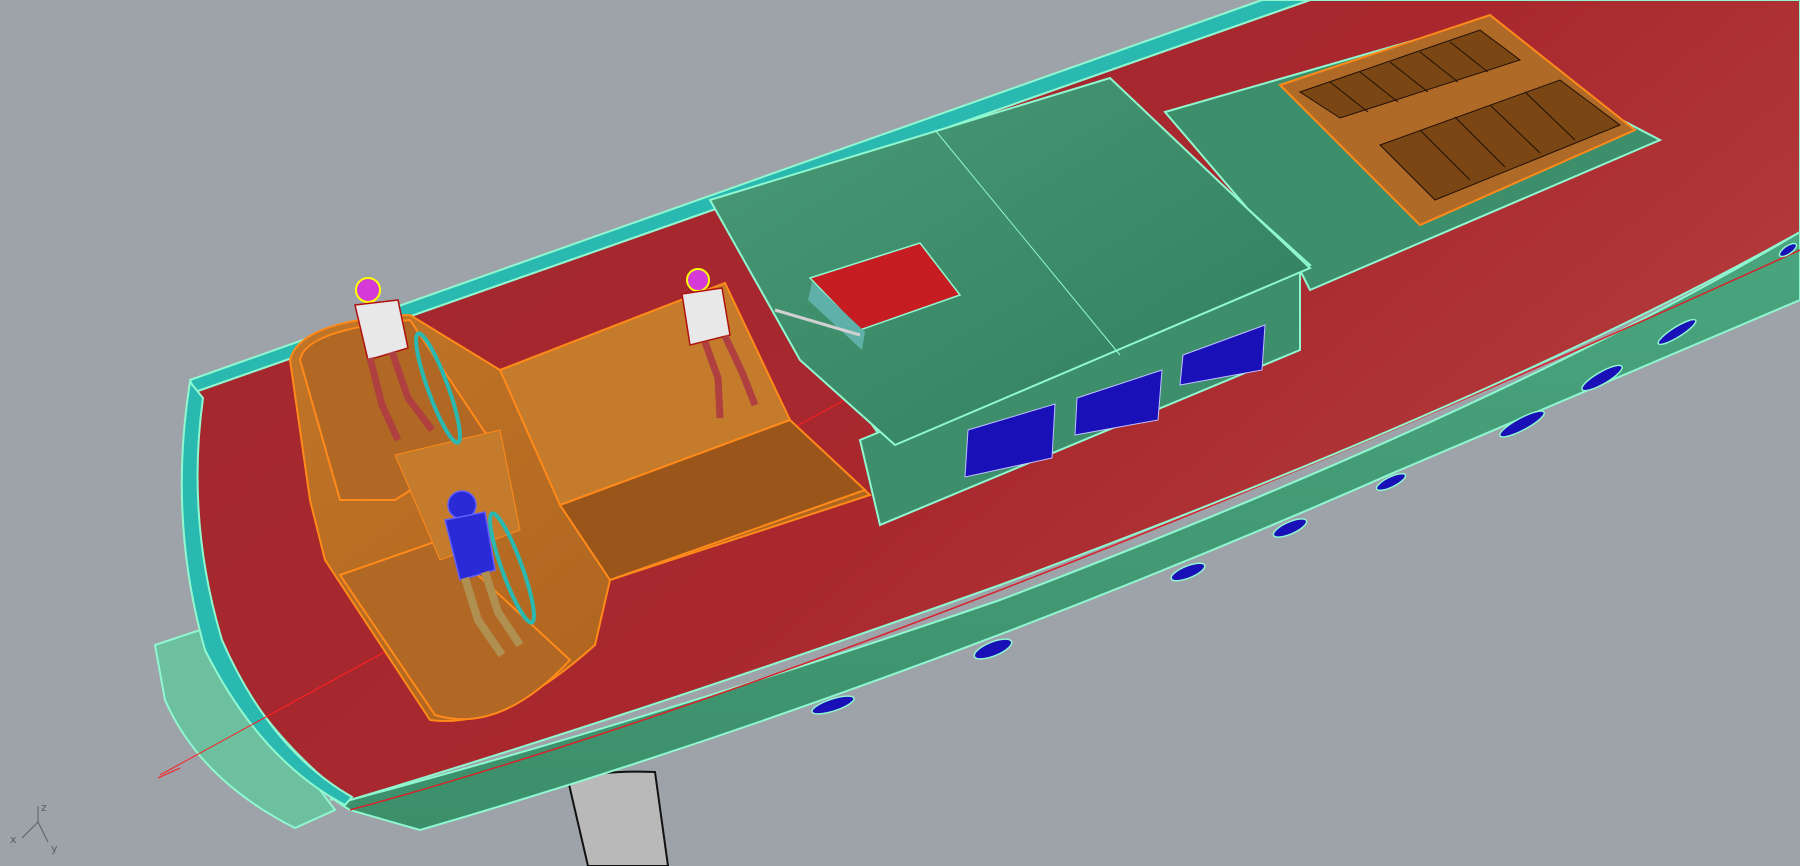  Describe the element at coordinates (618, 818) in the screenshot. I see `keel` at that location.